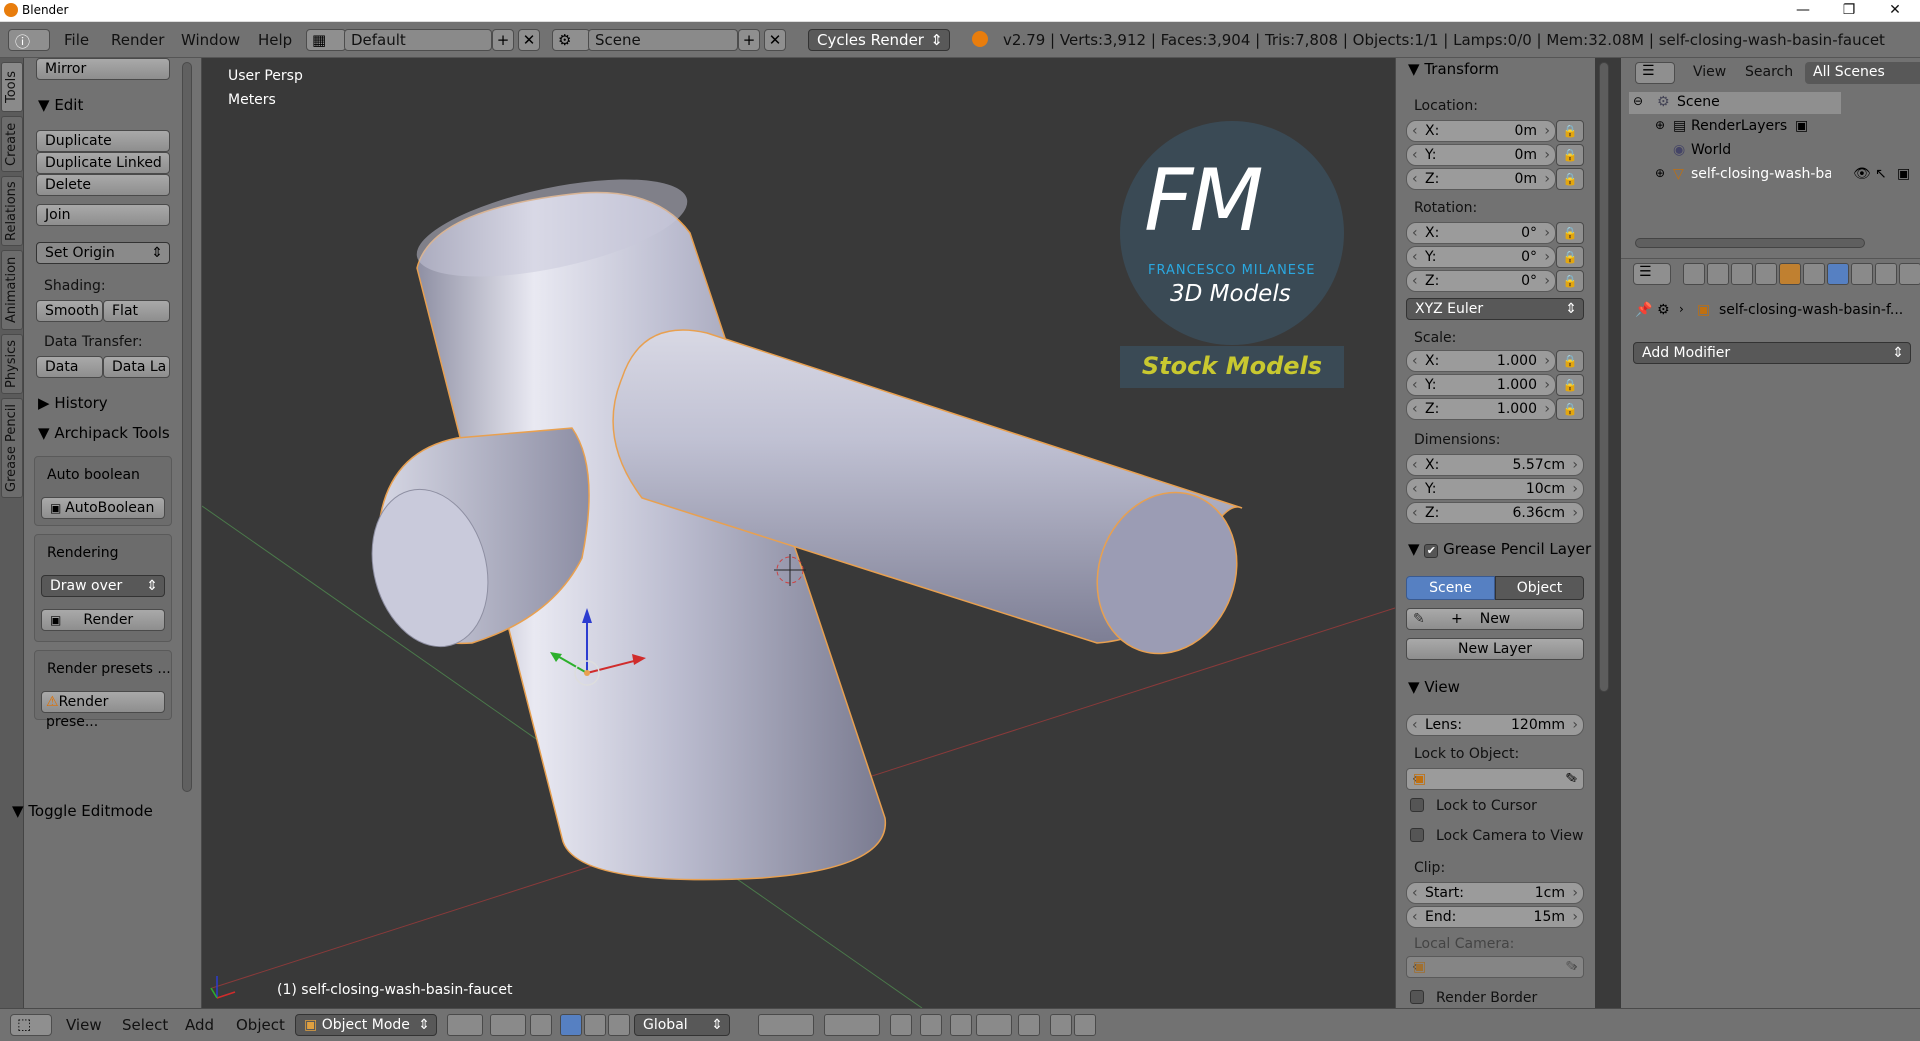  I want to click on render-layers-tab-icon, so click(1718, 274).